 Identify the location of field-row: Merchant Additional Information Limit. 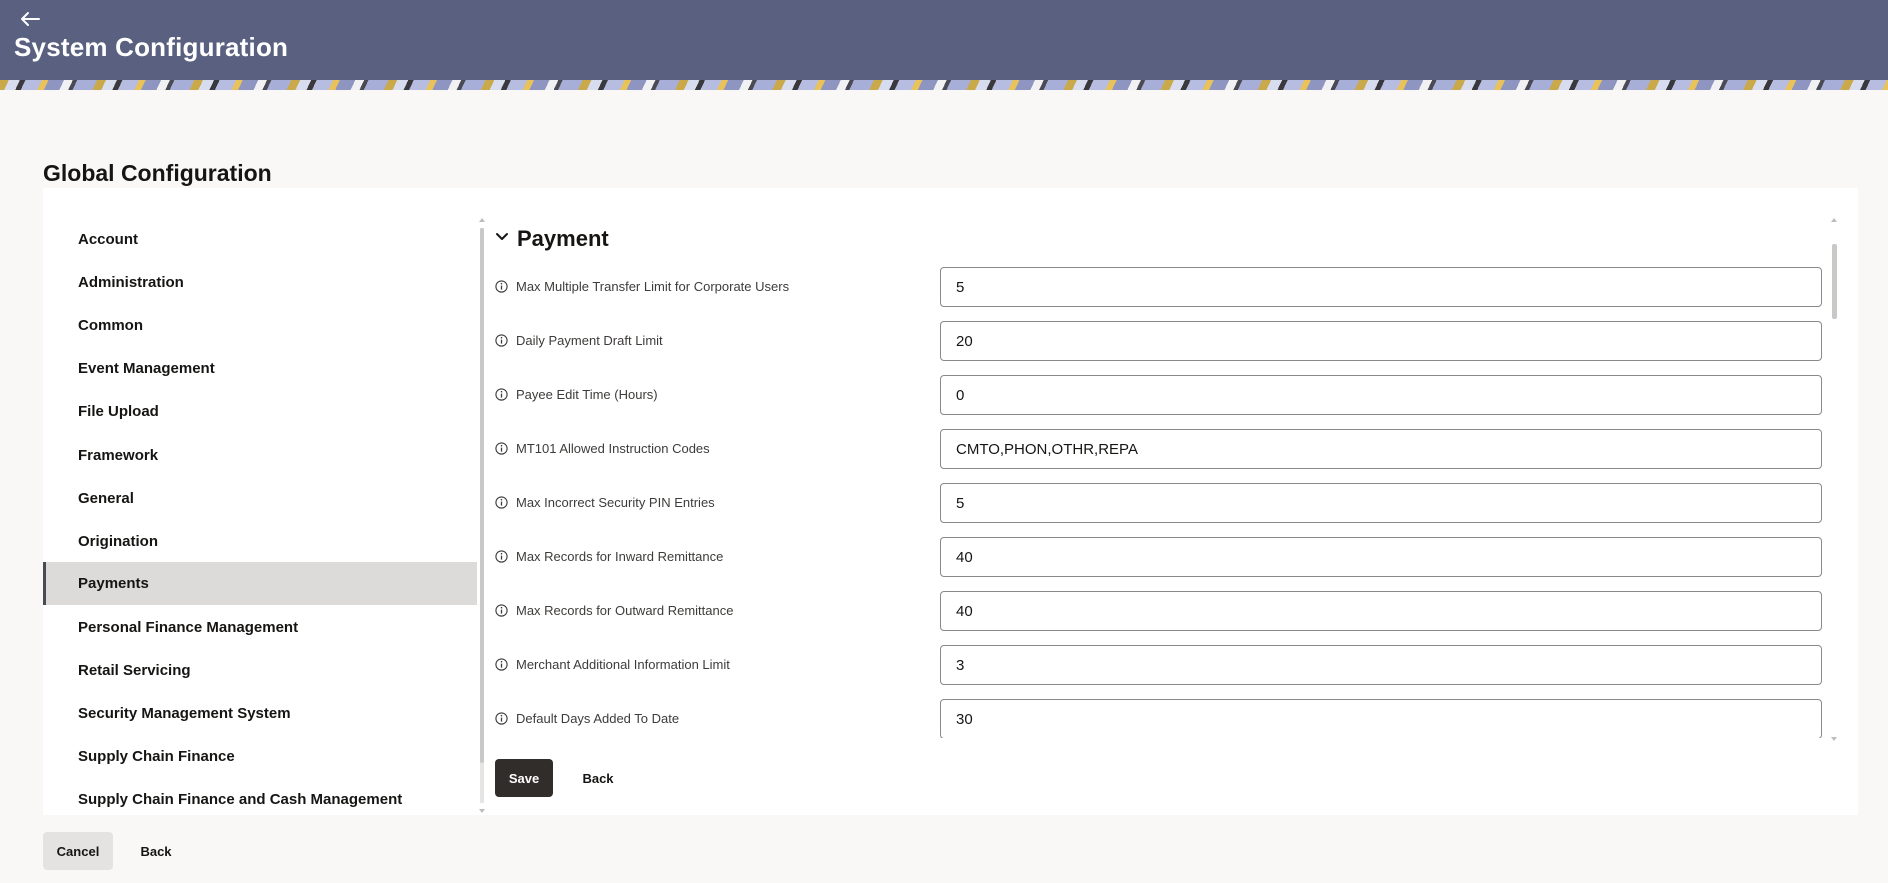
(1160, 665).